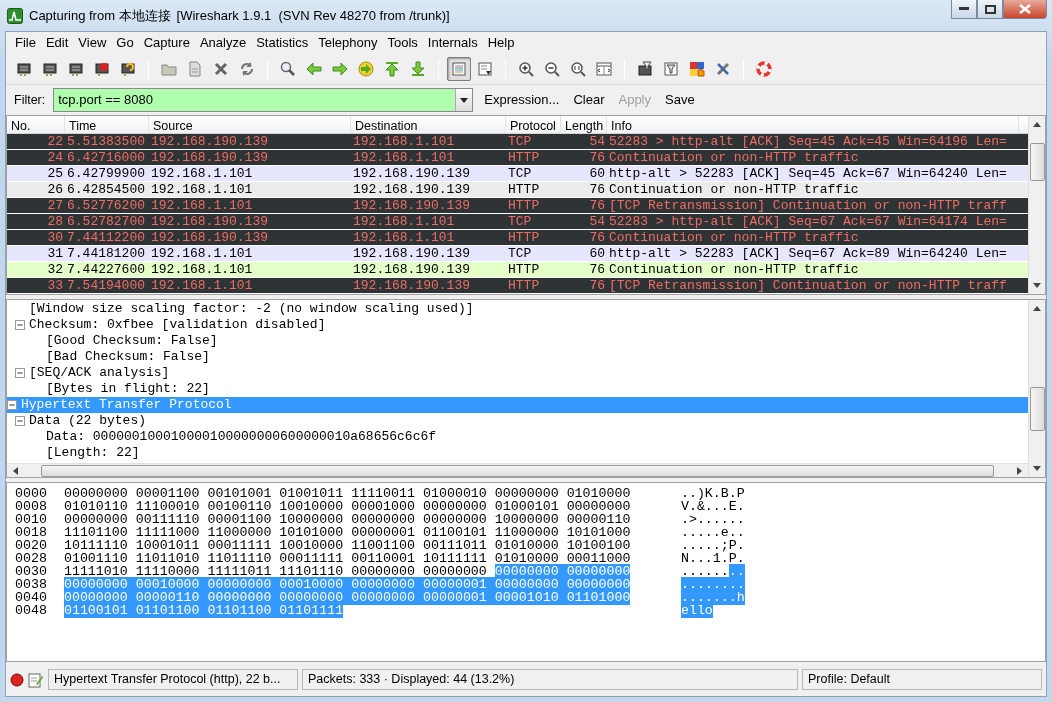 This screenshot has height=702, width=1052. What do you see at coordinates (347, 532) in the screenshot?
I see `byte-values: 11101100 11111000 11000000 10101000 00000001 01100101 11000000 10101000` at bounding box center [347, 532].